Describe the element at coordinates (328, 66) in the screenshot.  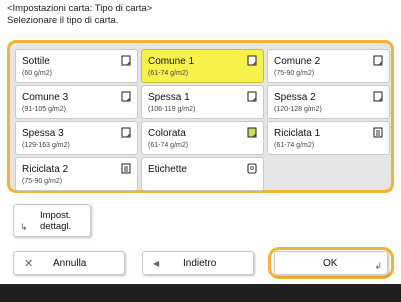
I see `paper-type-comune-2: Comune 2 (75-90 g/m2)` at that location.